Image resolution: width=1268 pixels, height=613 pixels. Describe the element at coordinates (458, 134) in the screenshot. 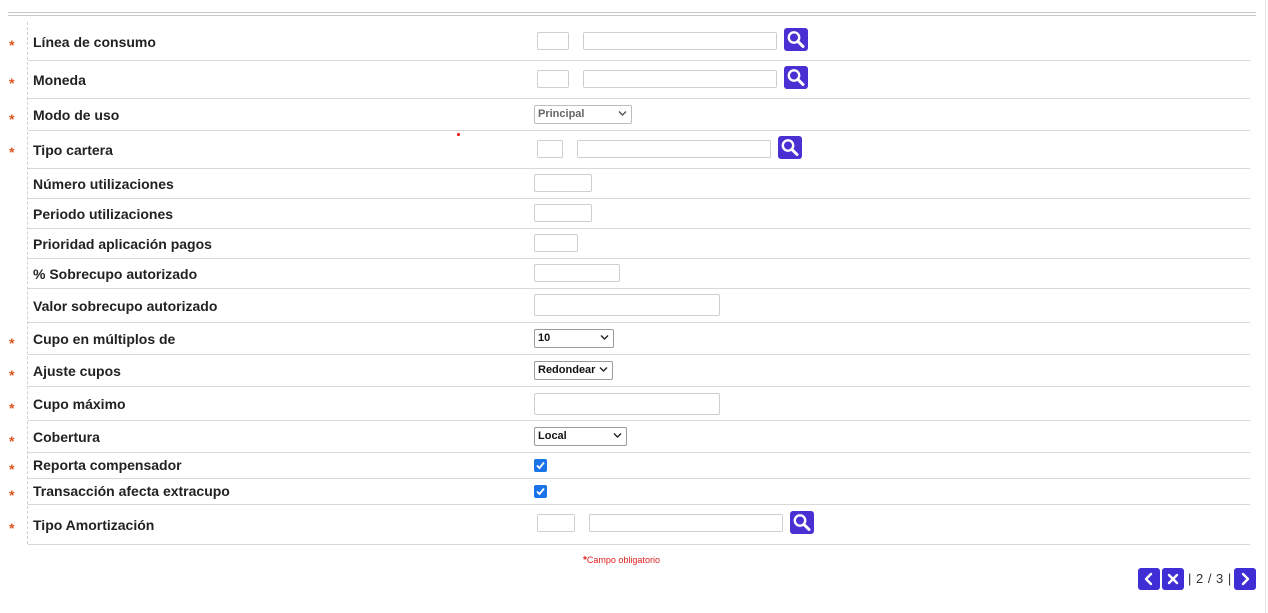

I see `red-dot-marker` at that location.